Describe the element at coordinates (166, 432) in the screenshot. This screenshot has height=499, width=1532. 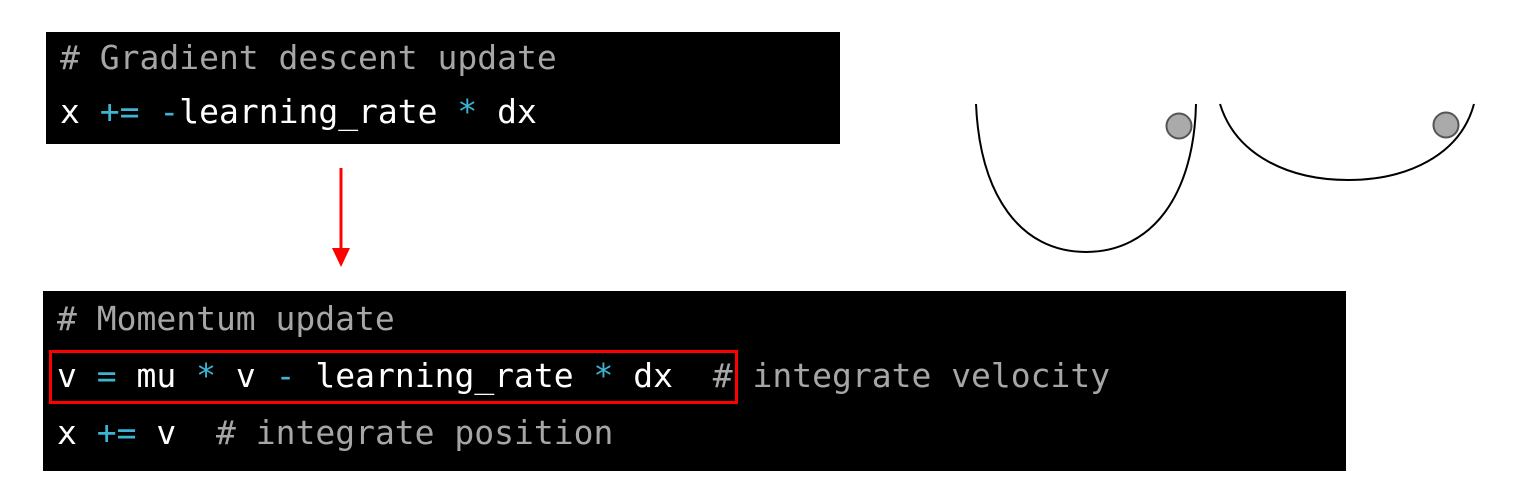
I see `var-v: v` at that location.